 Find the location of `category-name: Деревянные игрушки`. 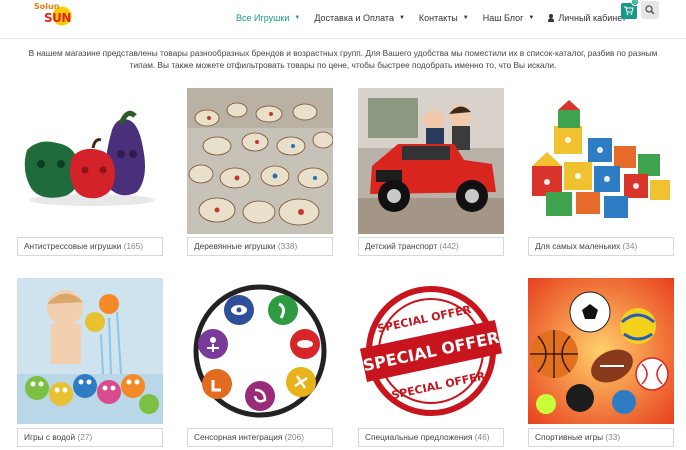

category-name: Деревянные игрушки is located at coordinates (235, 246).